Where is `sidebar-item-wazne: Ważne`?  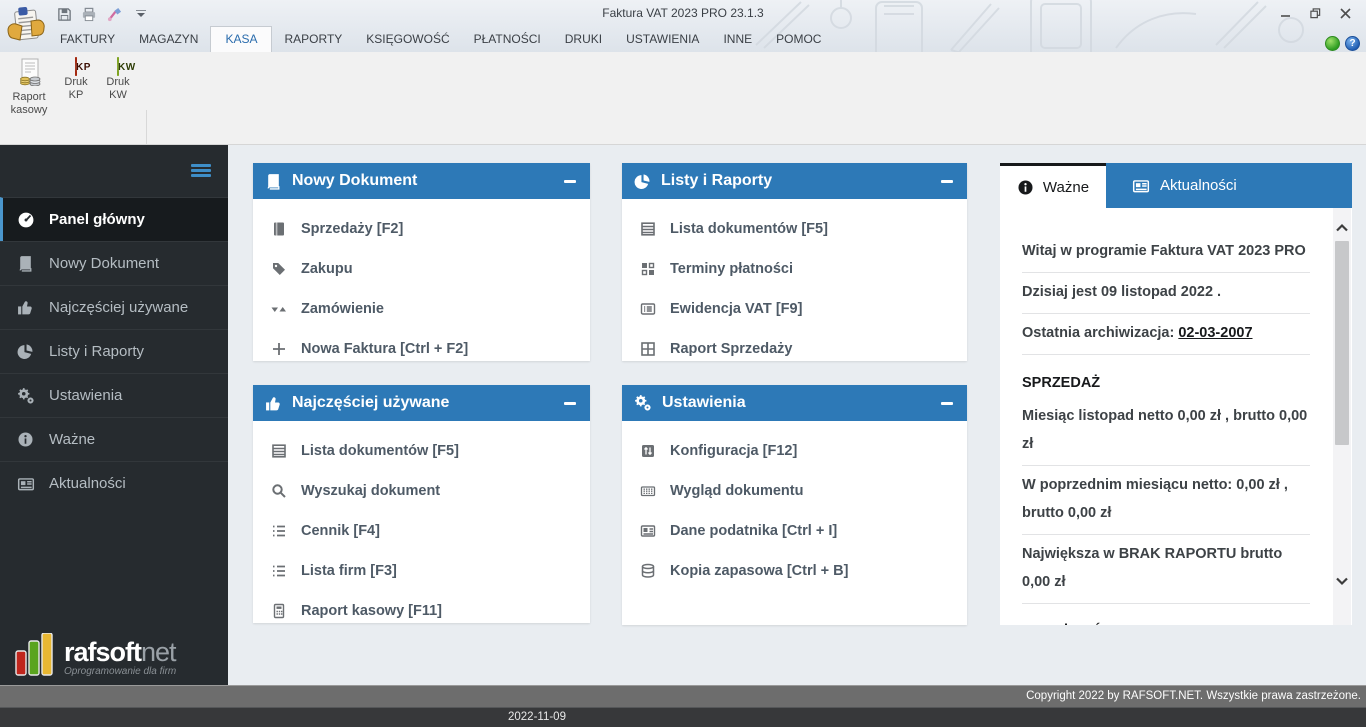
sidebar-item-wazne: Ważne is located at coordinates (114, 439).